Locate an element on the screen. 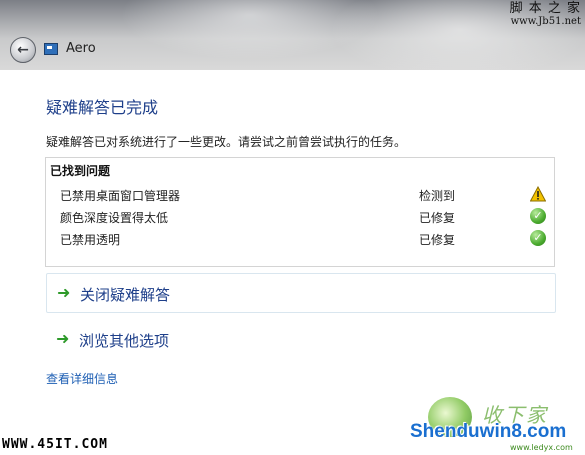  option-label: 浏览其他选项 is located at coordinates (124, 341).